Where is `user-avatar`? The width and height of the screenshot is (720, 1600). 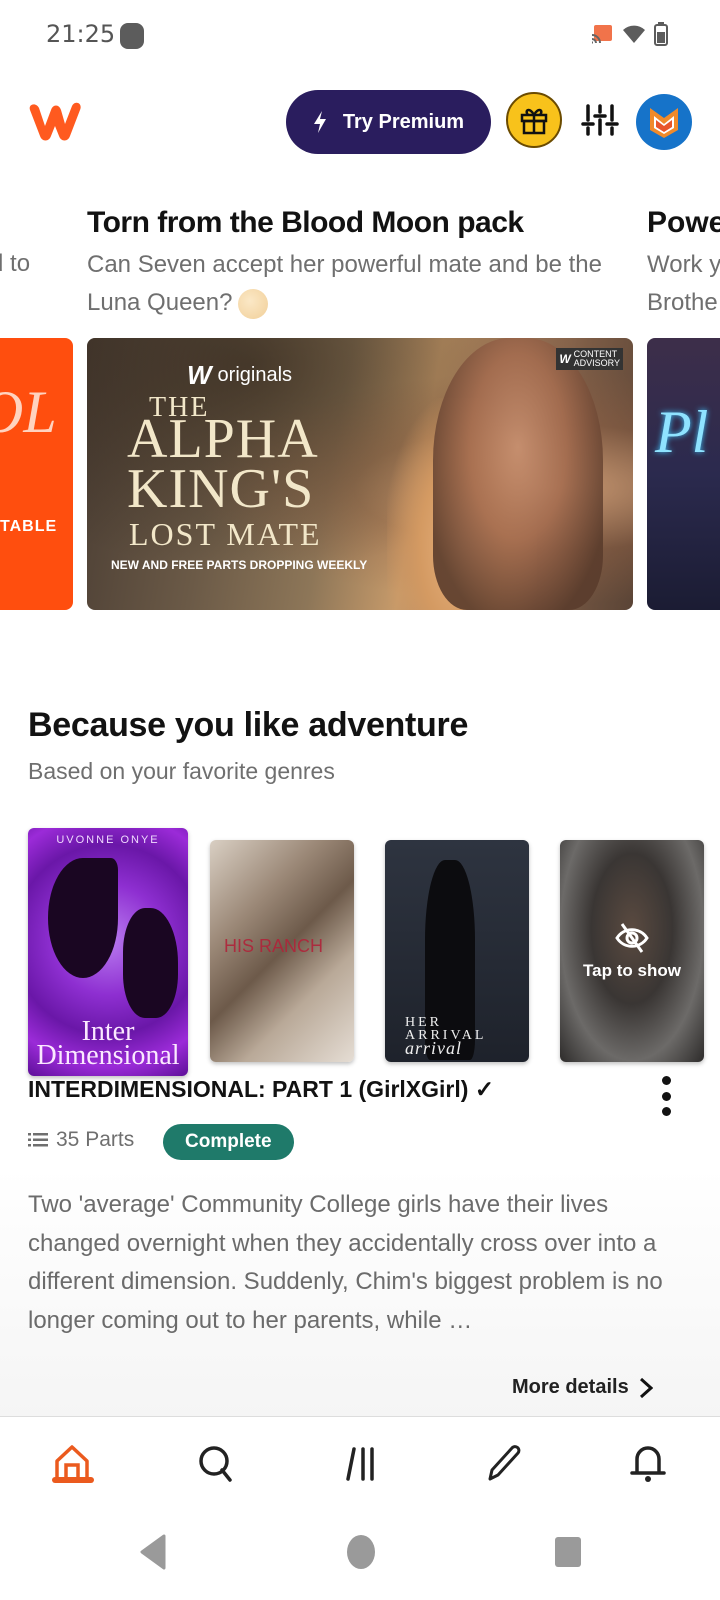
user-avatar is located at coordinates (664, 122).